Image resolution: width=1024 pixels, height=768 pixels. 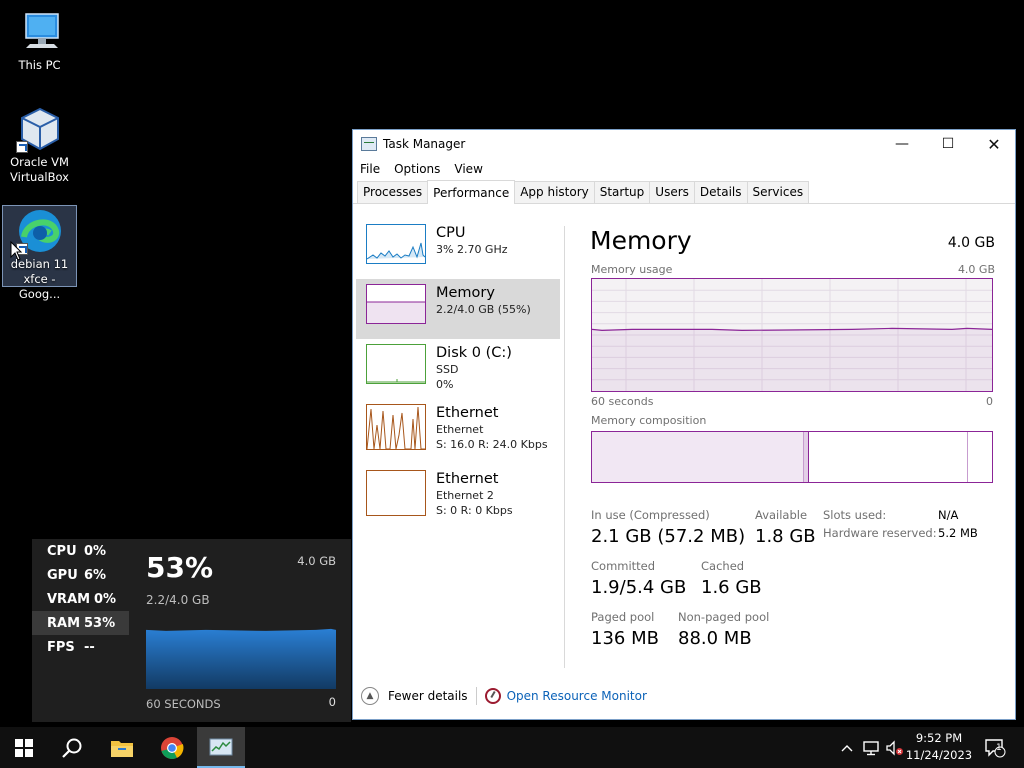 I want to click on cached-value: 1.6 GB, so click(x=731, y=587).